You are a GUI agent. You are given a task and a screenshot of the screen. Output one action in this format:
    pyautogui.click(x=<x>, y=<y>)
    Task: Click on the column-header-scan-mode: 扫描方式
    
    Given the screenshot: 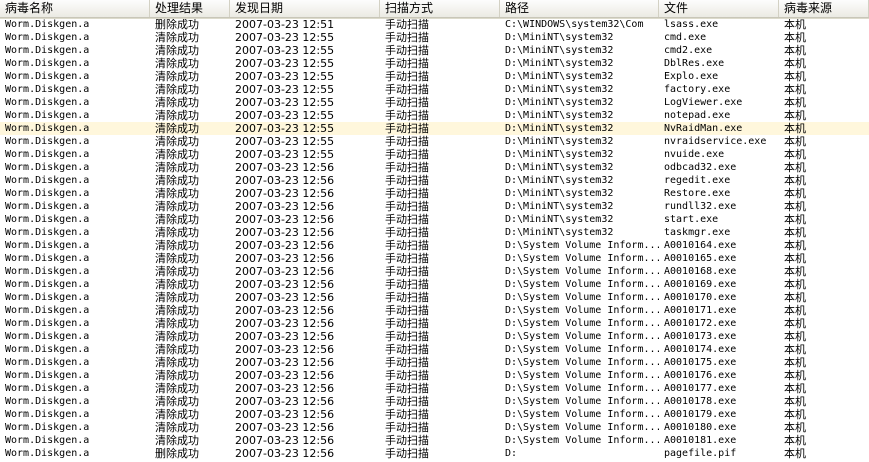 What is the action you would take?
    pyautogui.click(x=440, y=8)
    